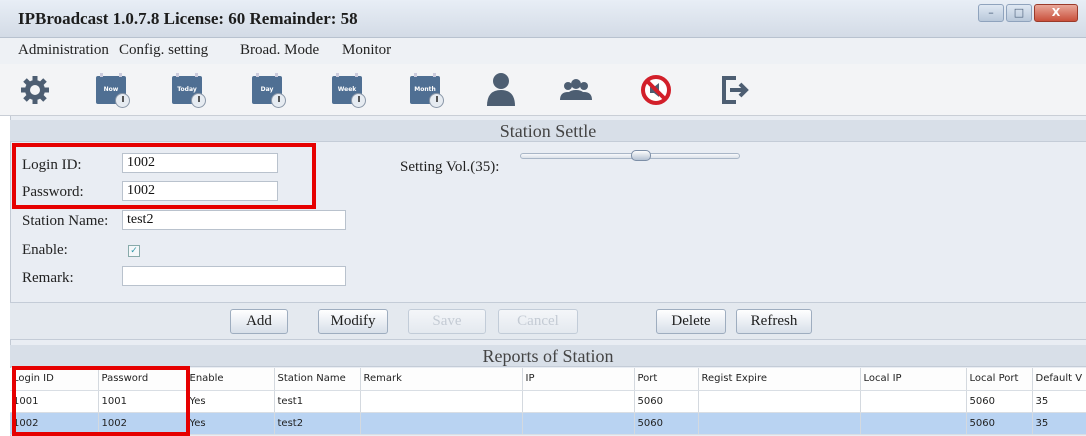  I want to click on close-button: X, so click(1056, 13).